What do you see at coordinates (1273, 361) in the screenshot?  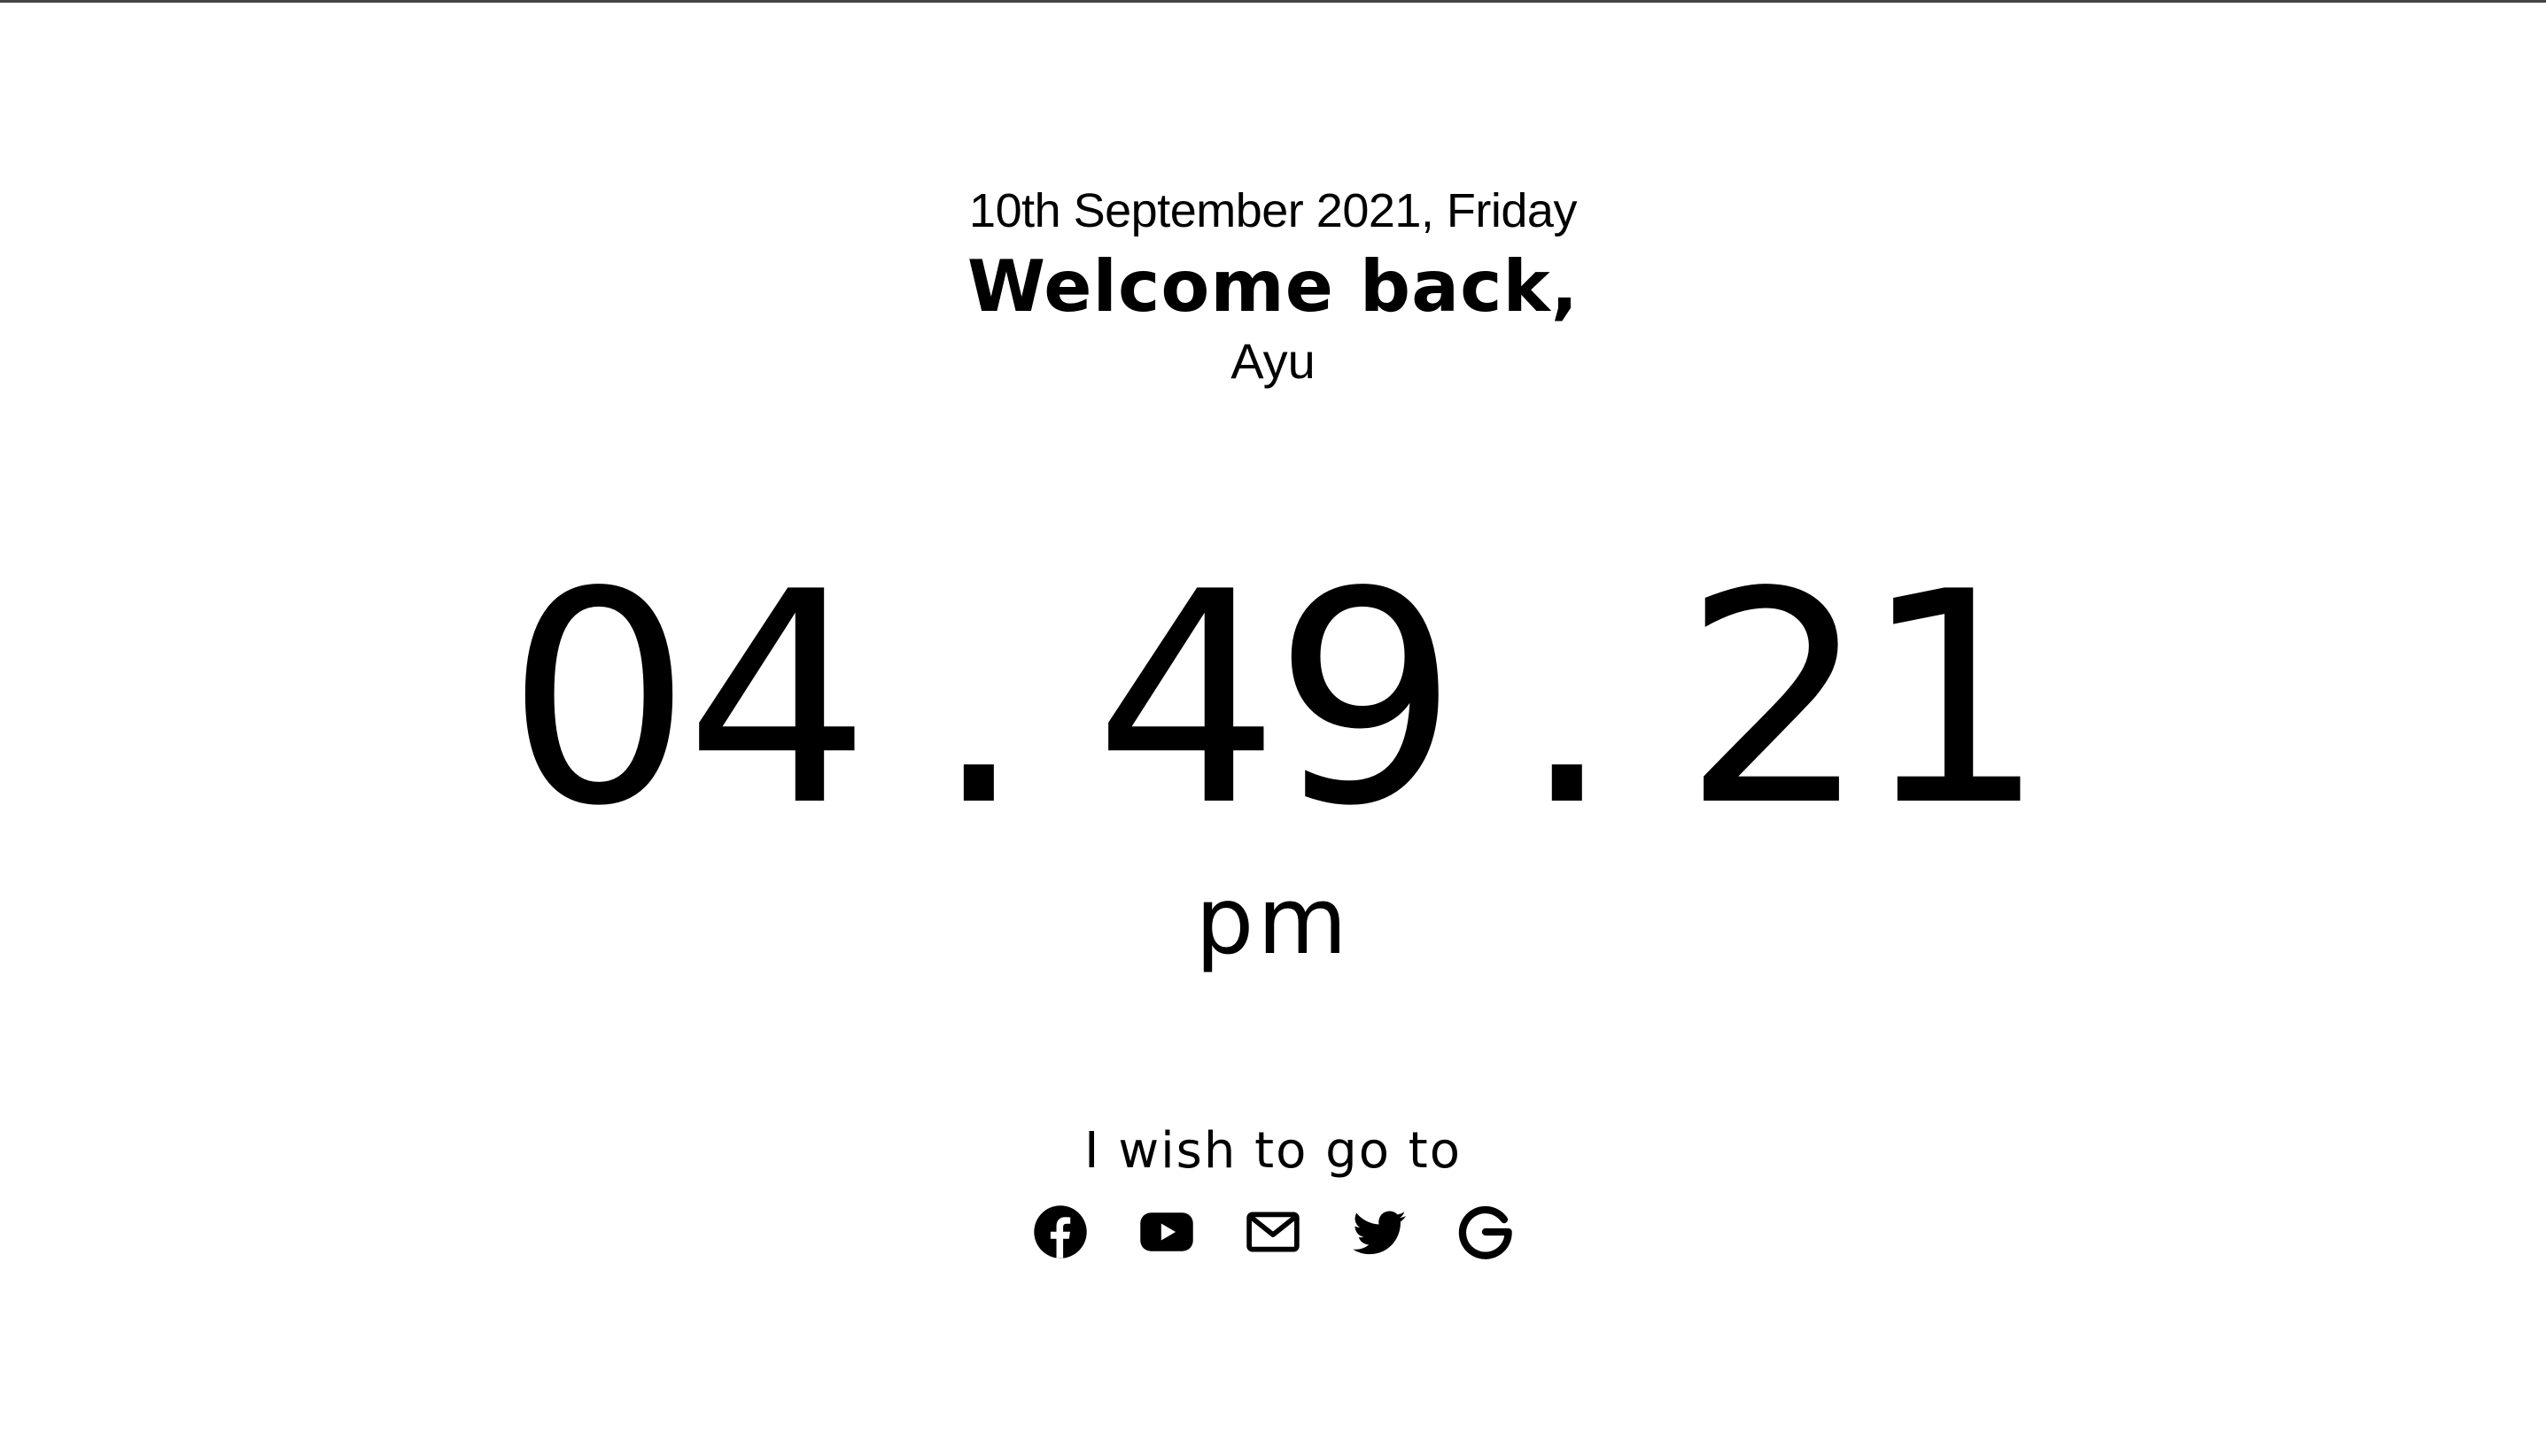 I see `user-name: Ayu` at bounding box center [1273, 361].